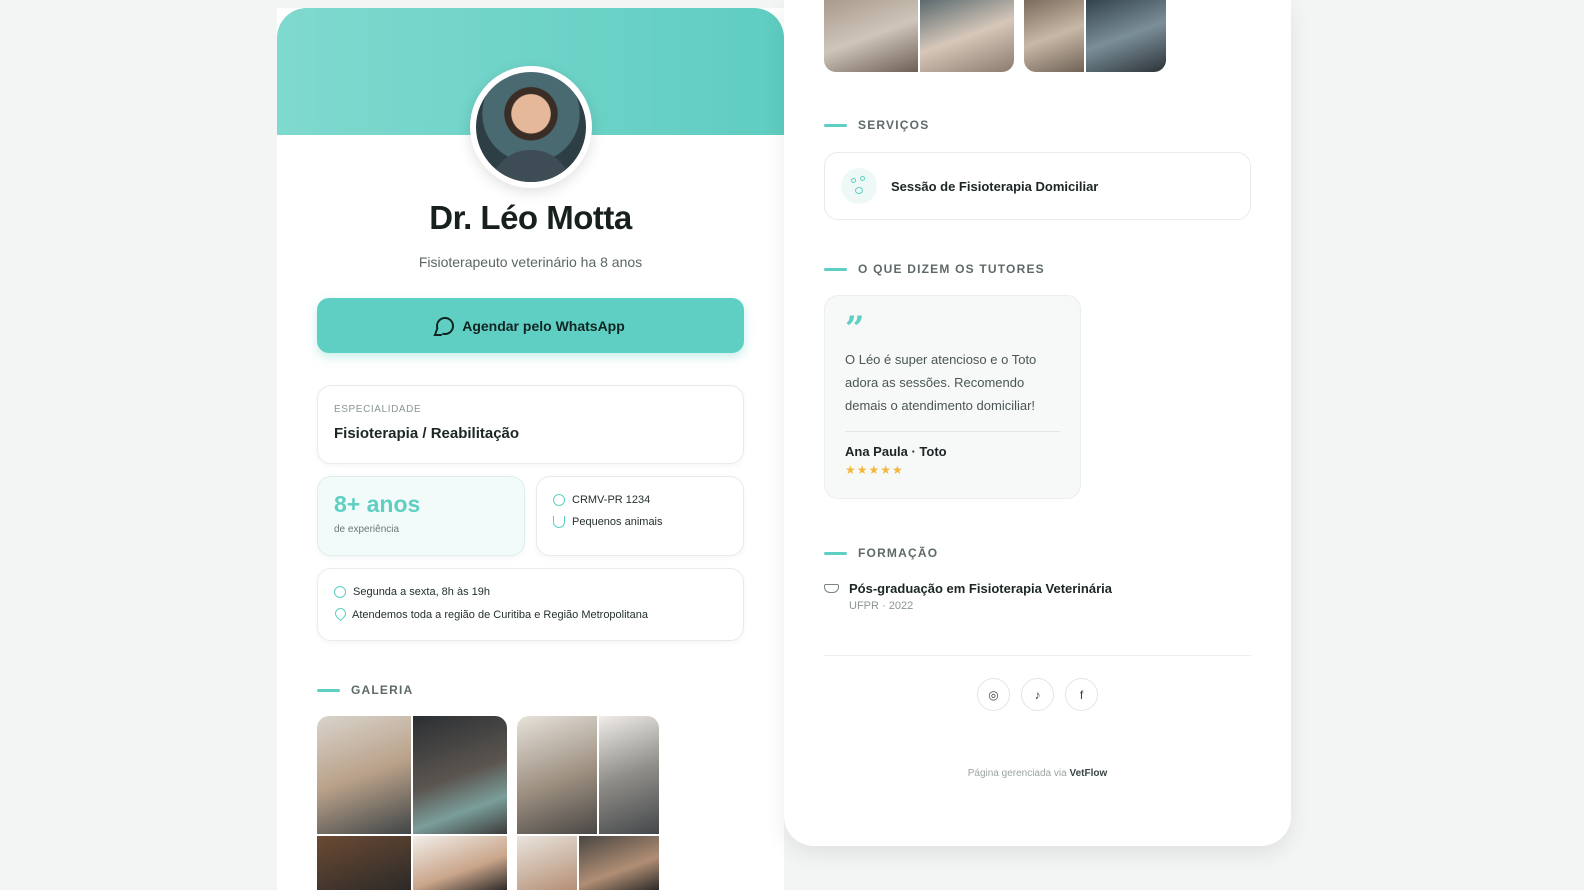 The width and height of the screenshot is (1584, 890). I want to click on chat-icon, so click(445, 325).